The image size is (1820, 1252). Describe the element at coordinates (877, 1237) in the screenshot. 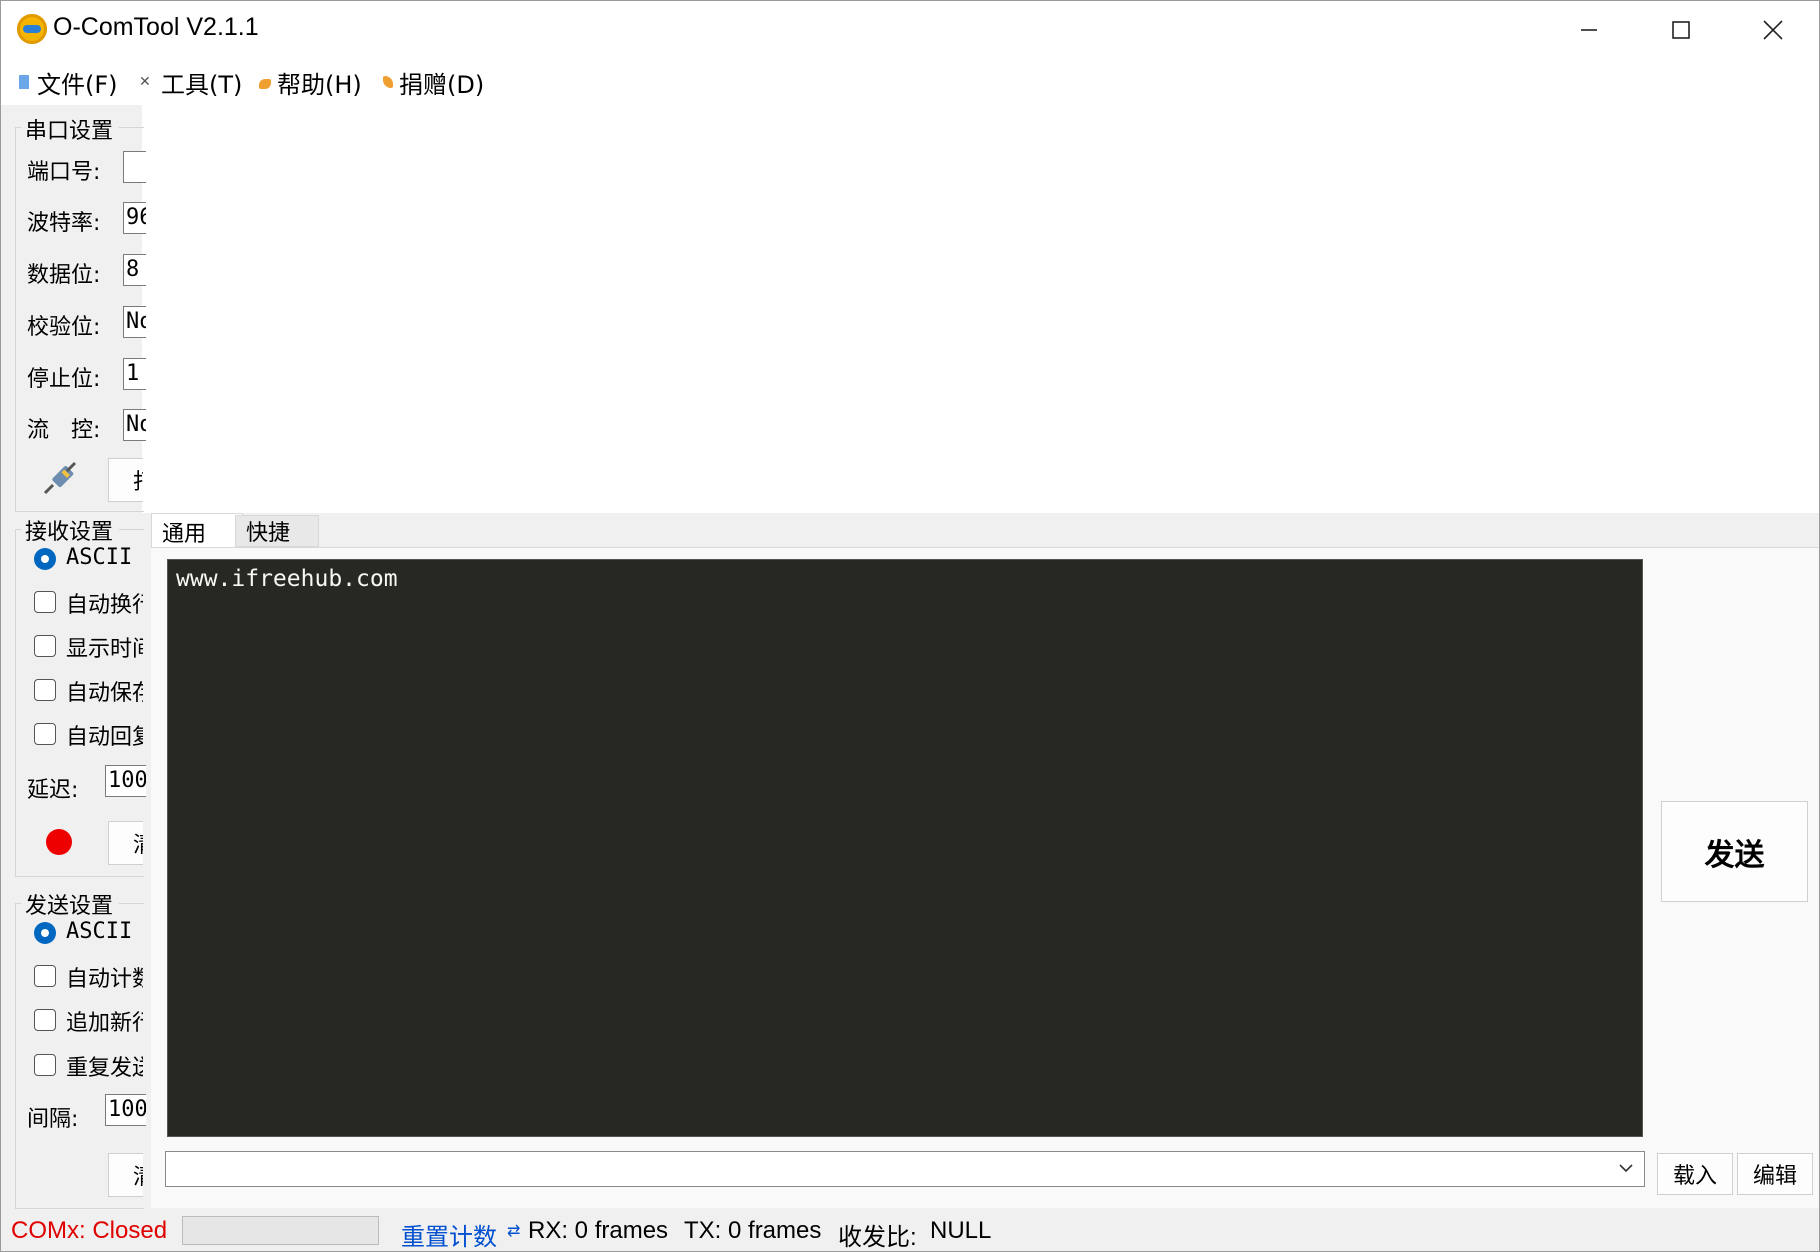

I see `ratio-label: 收发比:` at that location.